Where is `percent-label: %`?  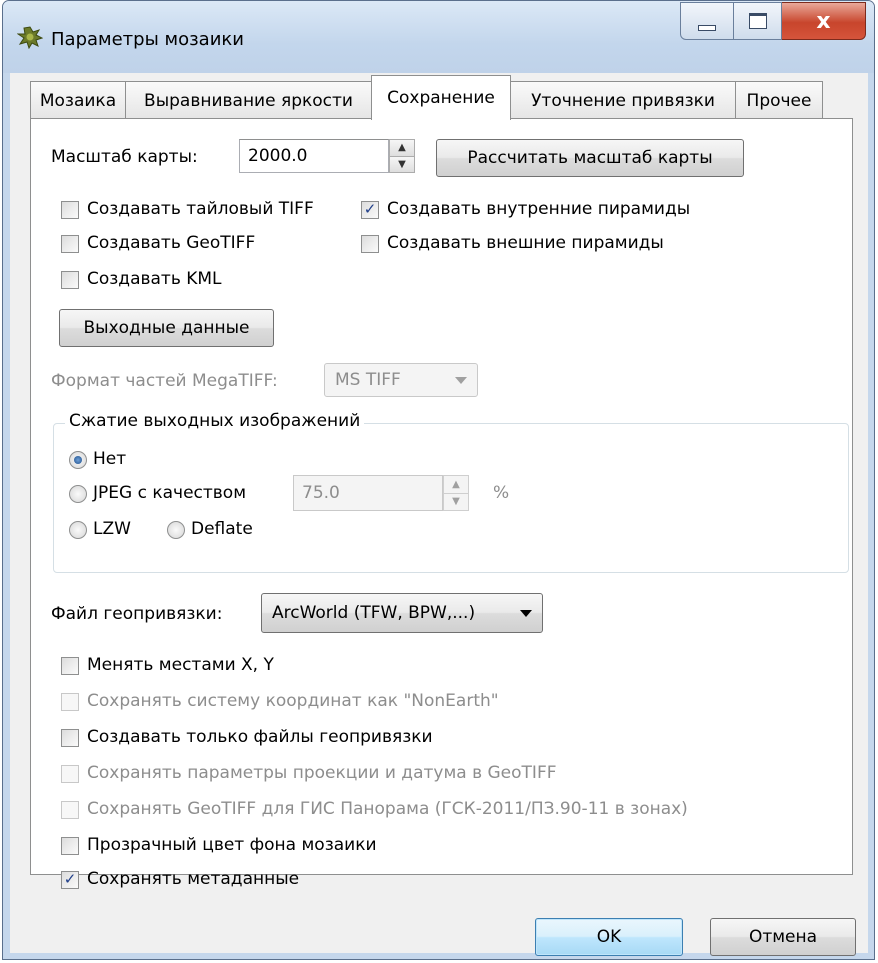
percent-label: % is located at coordinates (501, 493).